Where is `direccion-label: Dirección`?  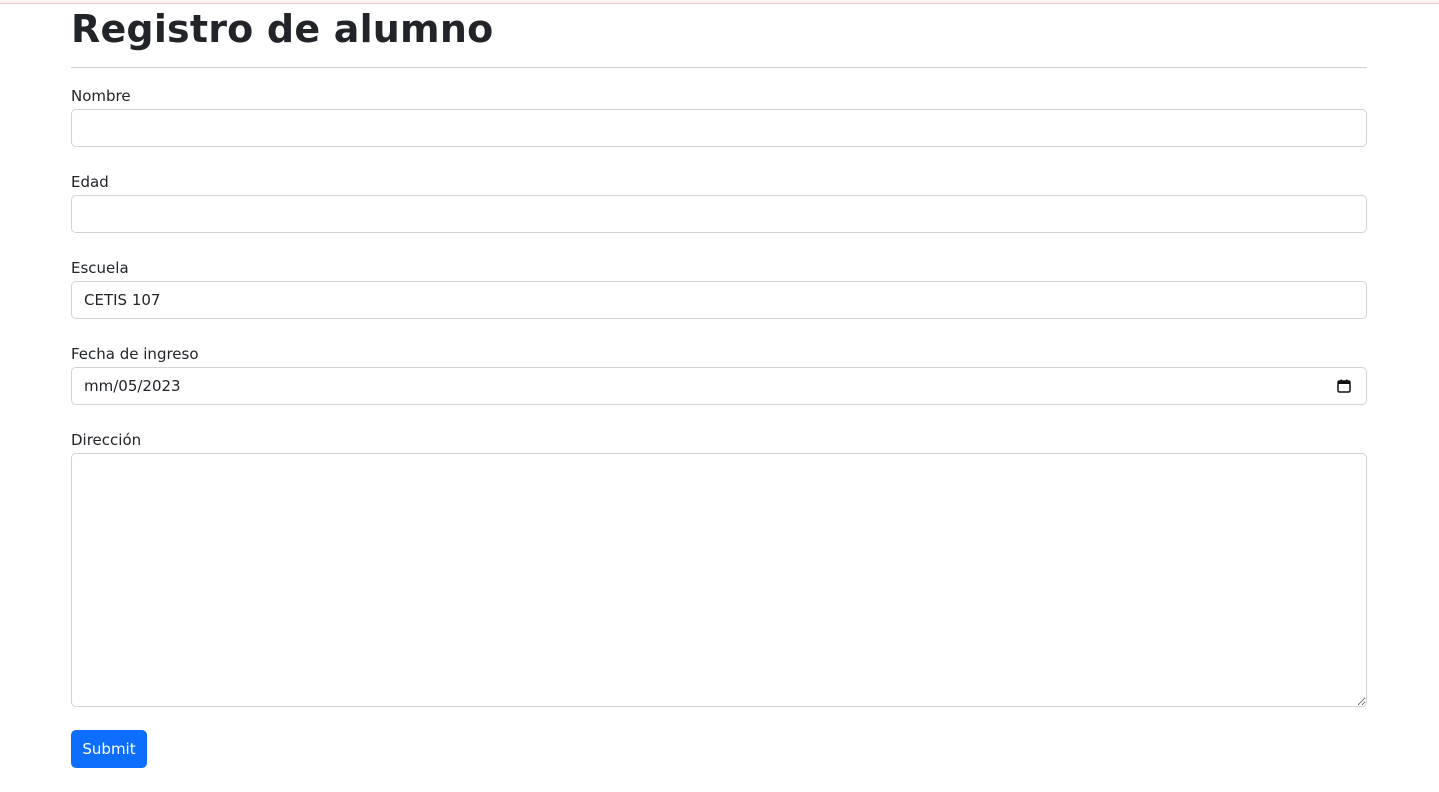
direccion-label: Dirección is located at coordinates (106, 440).